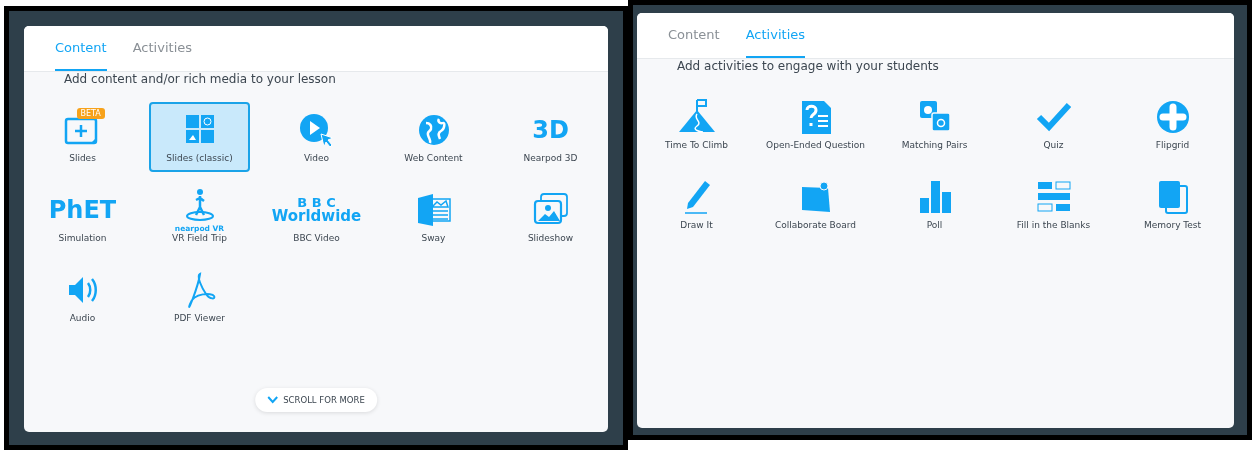 The image size is (1252, 452). I want to click on tile-label: Flipgrid, so click(1172, 145).